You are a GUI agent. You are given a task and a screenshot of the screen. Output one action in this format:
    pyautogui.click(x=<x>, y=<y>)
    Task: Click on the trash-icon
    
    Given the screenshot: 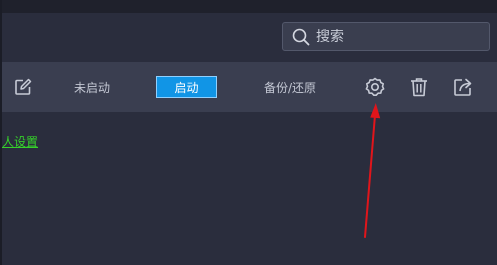 What is the action you would take?
    pyautogui.click(x=419, y=87)
    